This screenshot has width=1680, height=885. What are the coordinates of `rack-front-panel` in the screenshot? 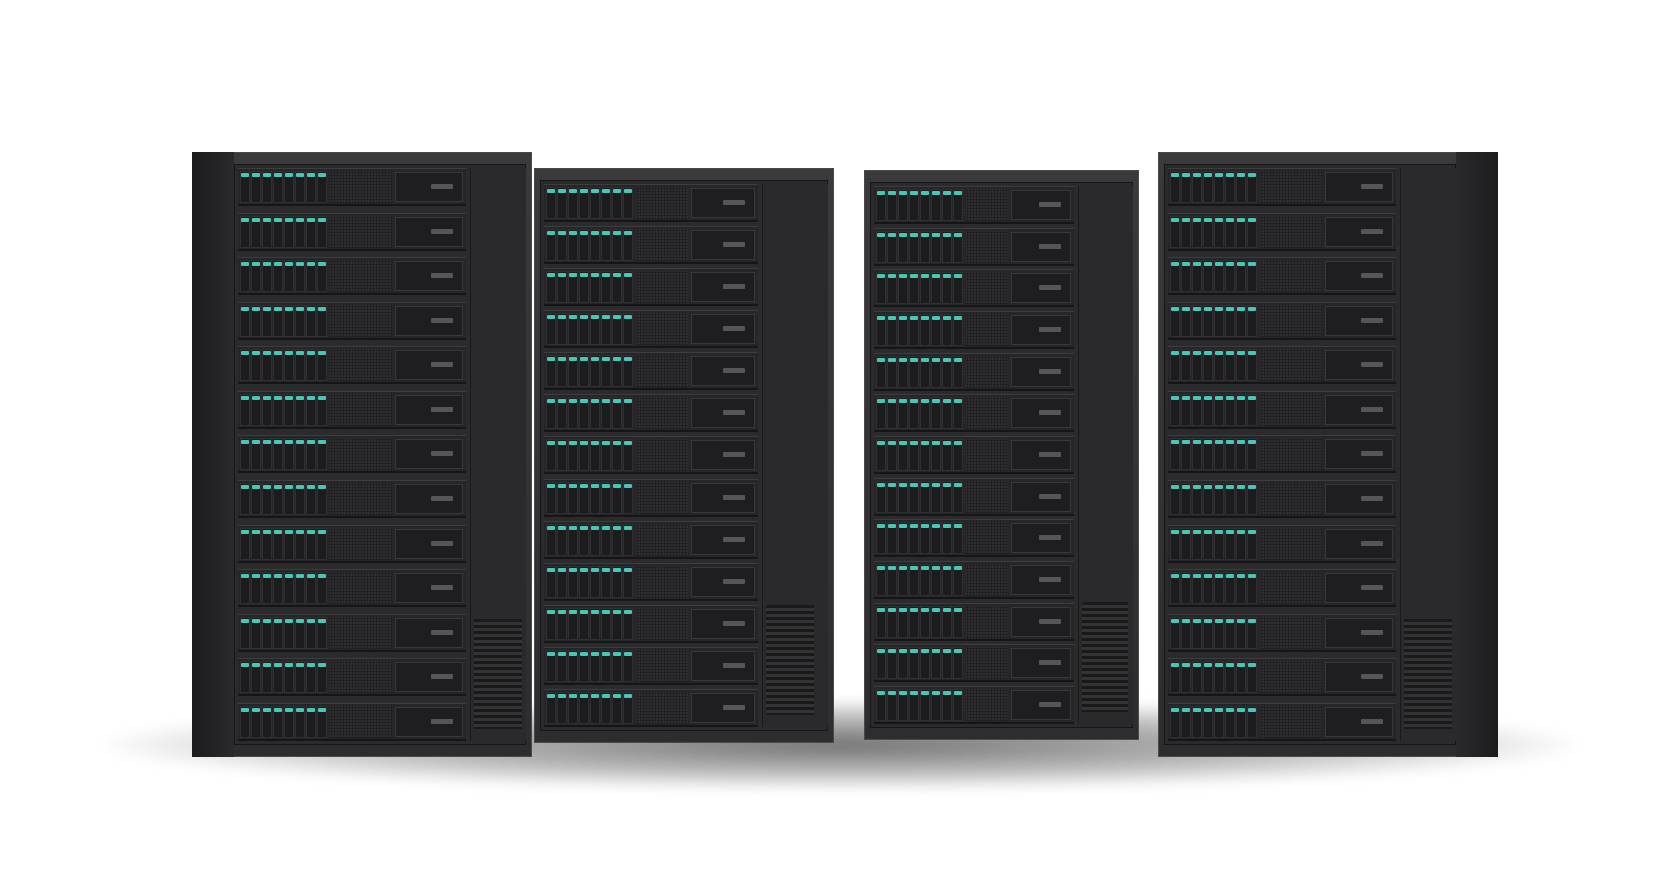 It's located at (1001, 455).